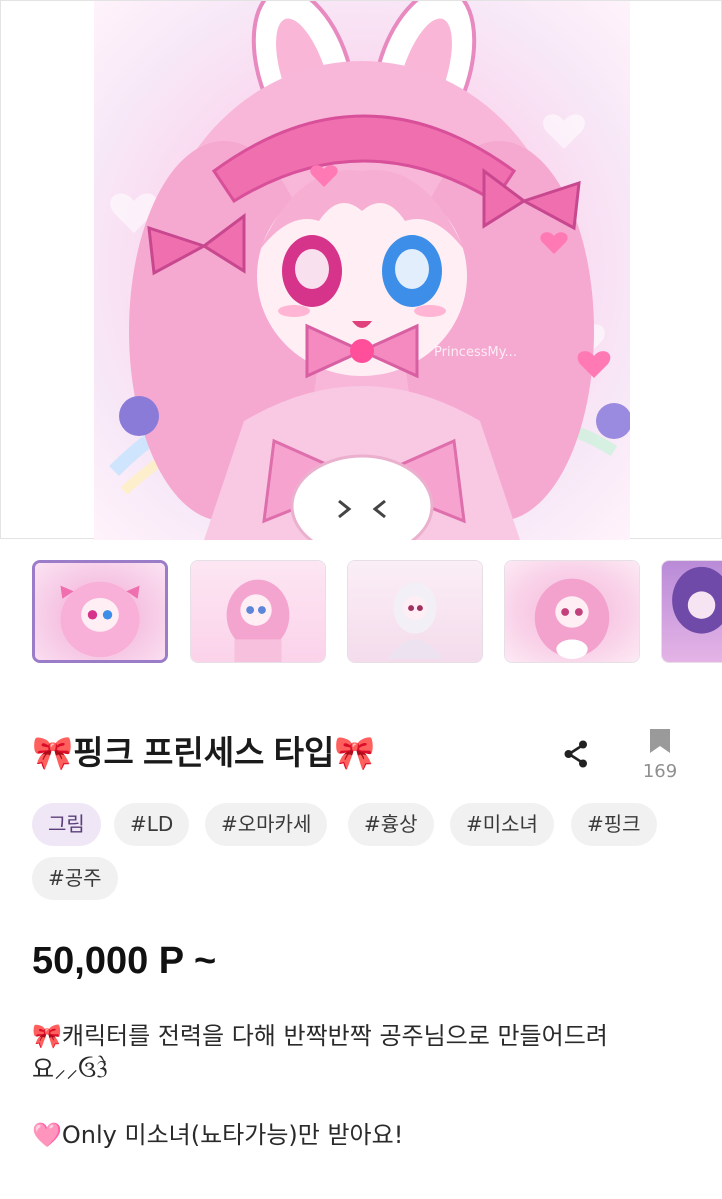  Describe the element at coordinates (572, 619) in the screenshot. I see `thumbnail-4-image` at that location.